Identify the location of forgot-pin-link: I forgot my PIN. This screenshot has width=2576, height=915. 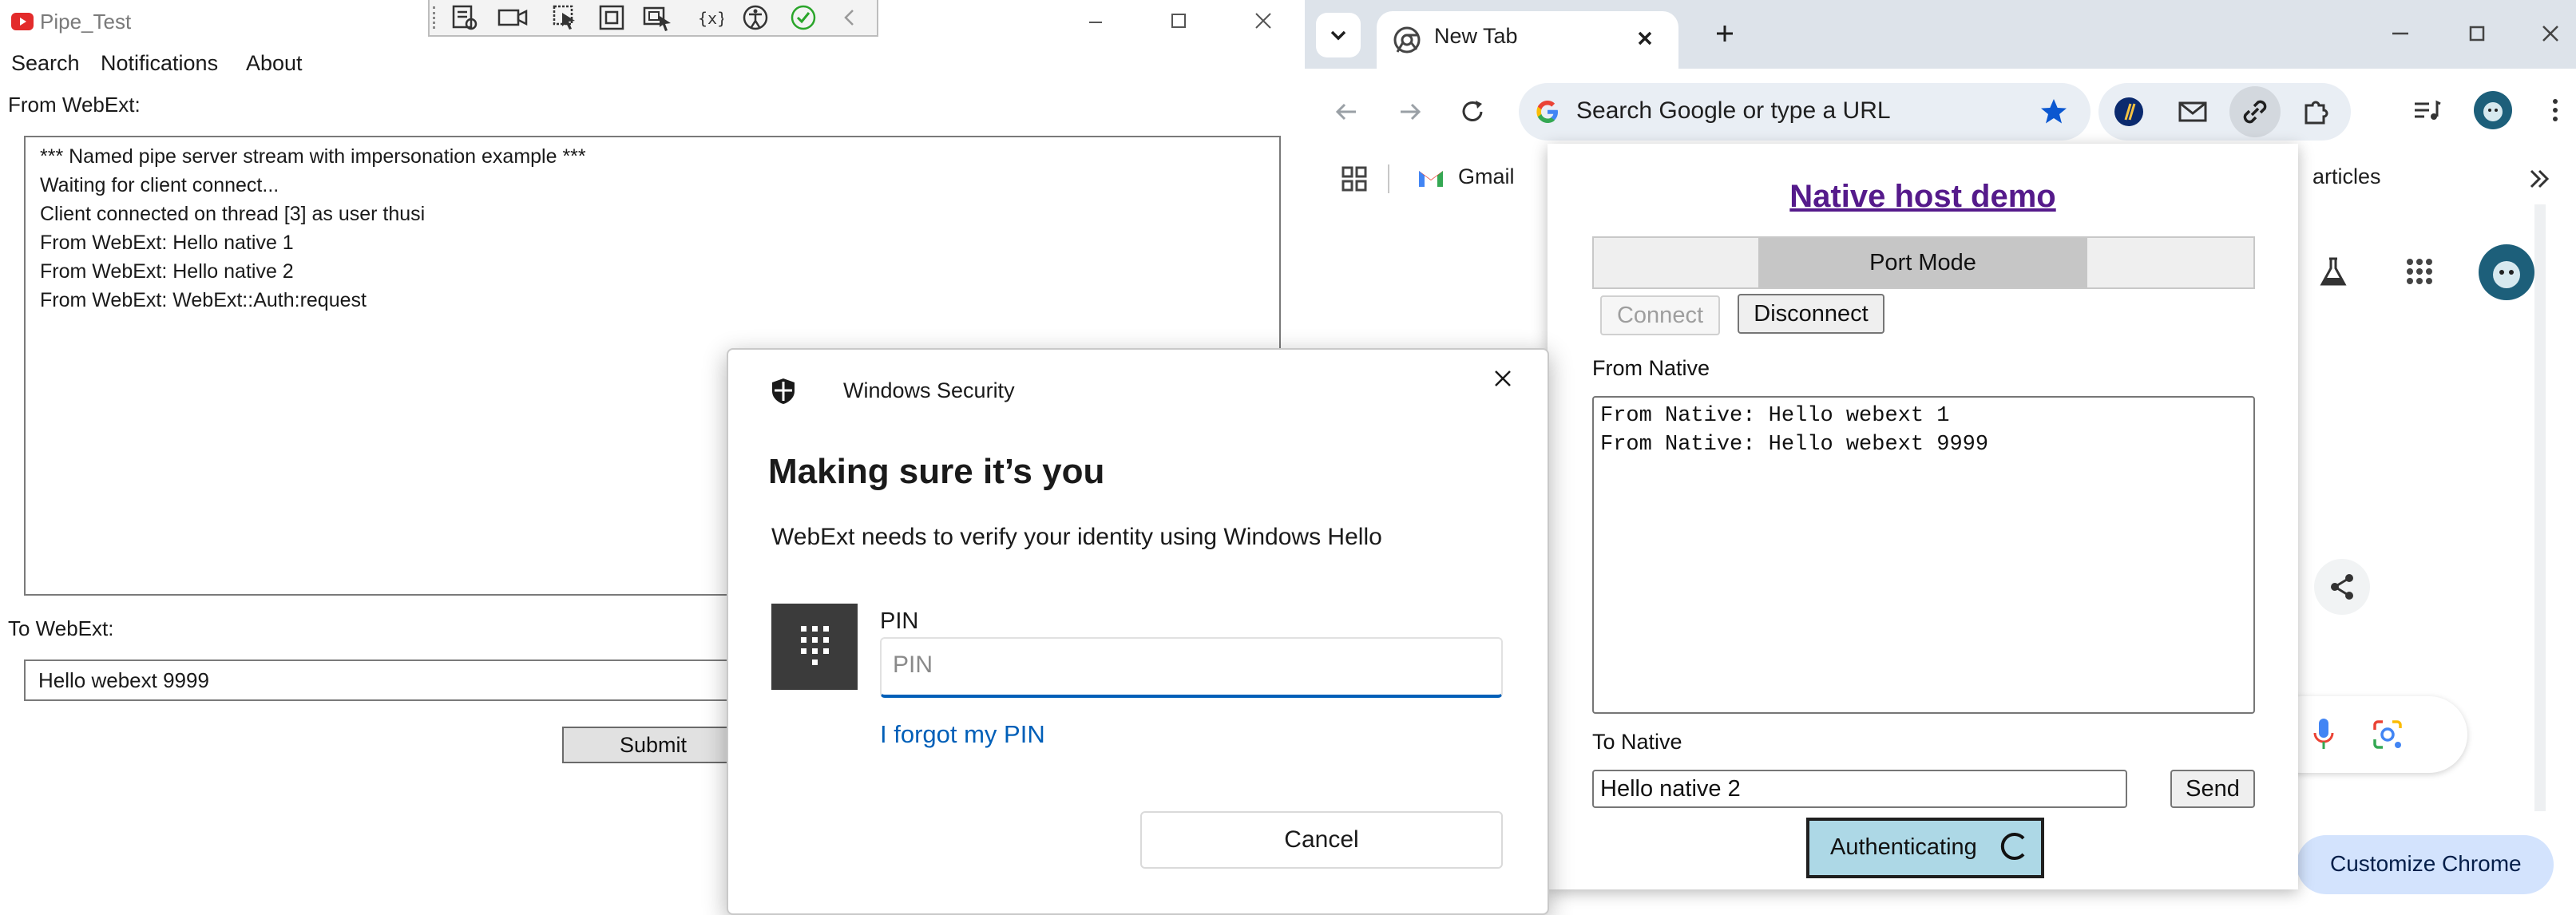
(963, 734).